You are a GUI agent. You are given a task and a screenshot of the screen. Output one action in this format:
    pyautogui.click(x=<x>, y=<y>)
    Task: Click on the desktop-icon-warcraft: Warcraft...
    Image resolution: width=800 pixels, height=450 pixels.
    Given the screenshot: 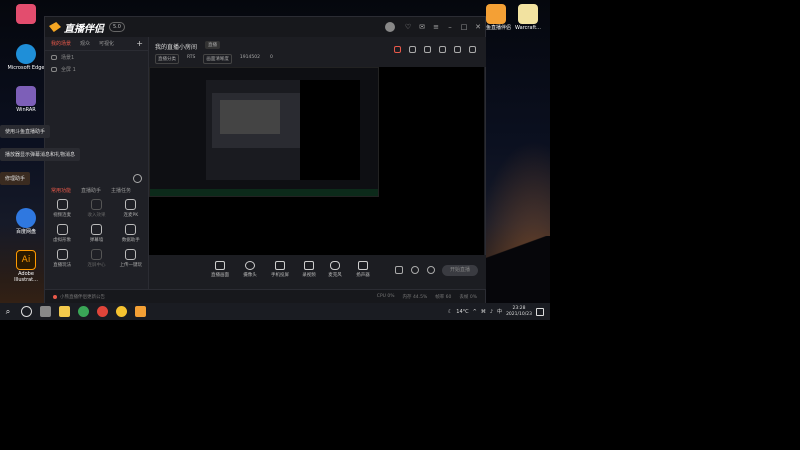 What is the action you would take?
    pyautogui.click(x=528, y=18)
    